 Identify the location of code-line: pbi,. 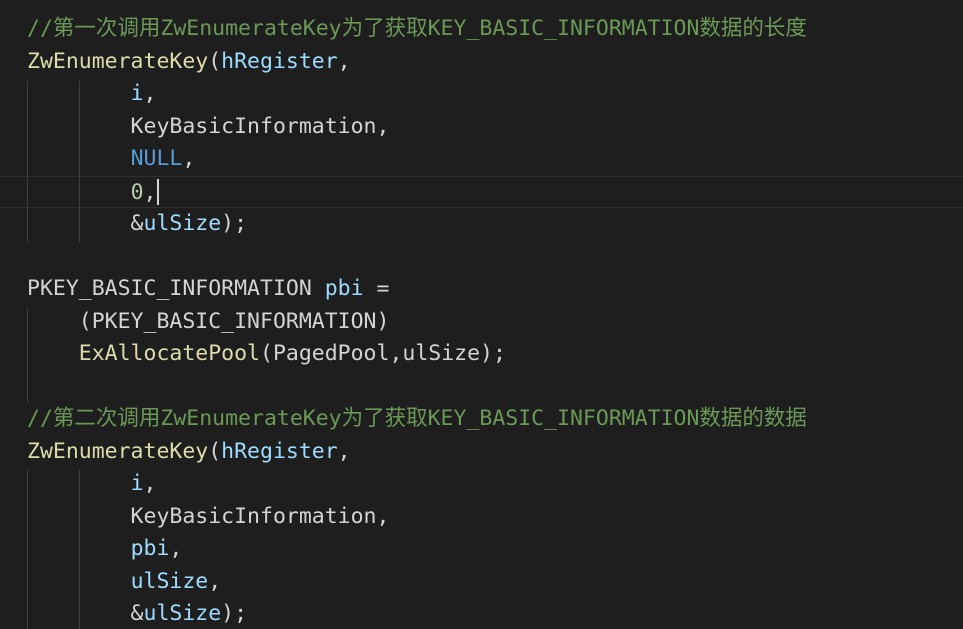
(481, 549).